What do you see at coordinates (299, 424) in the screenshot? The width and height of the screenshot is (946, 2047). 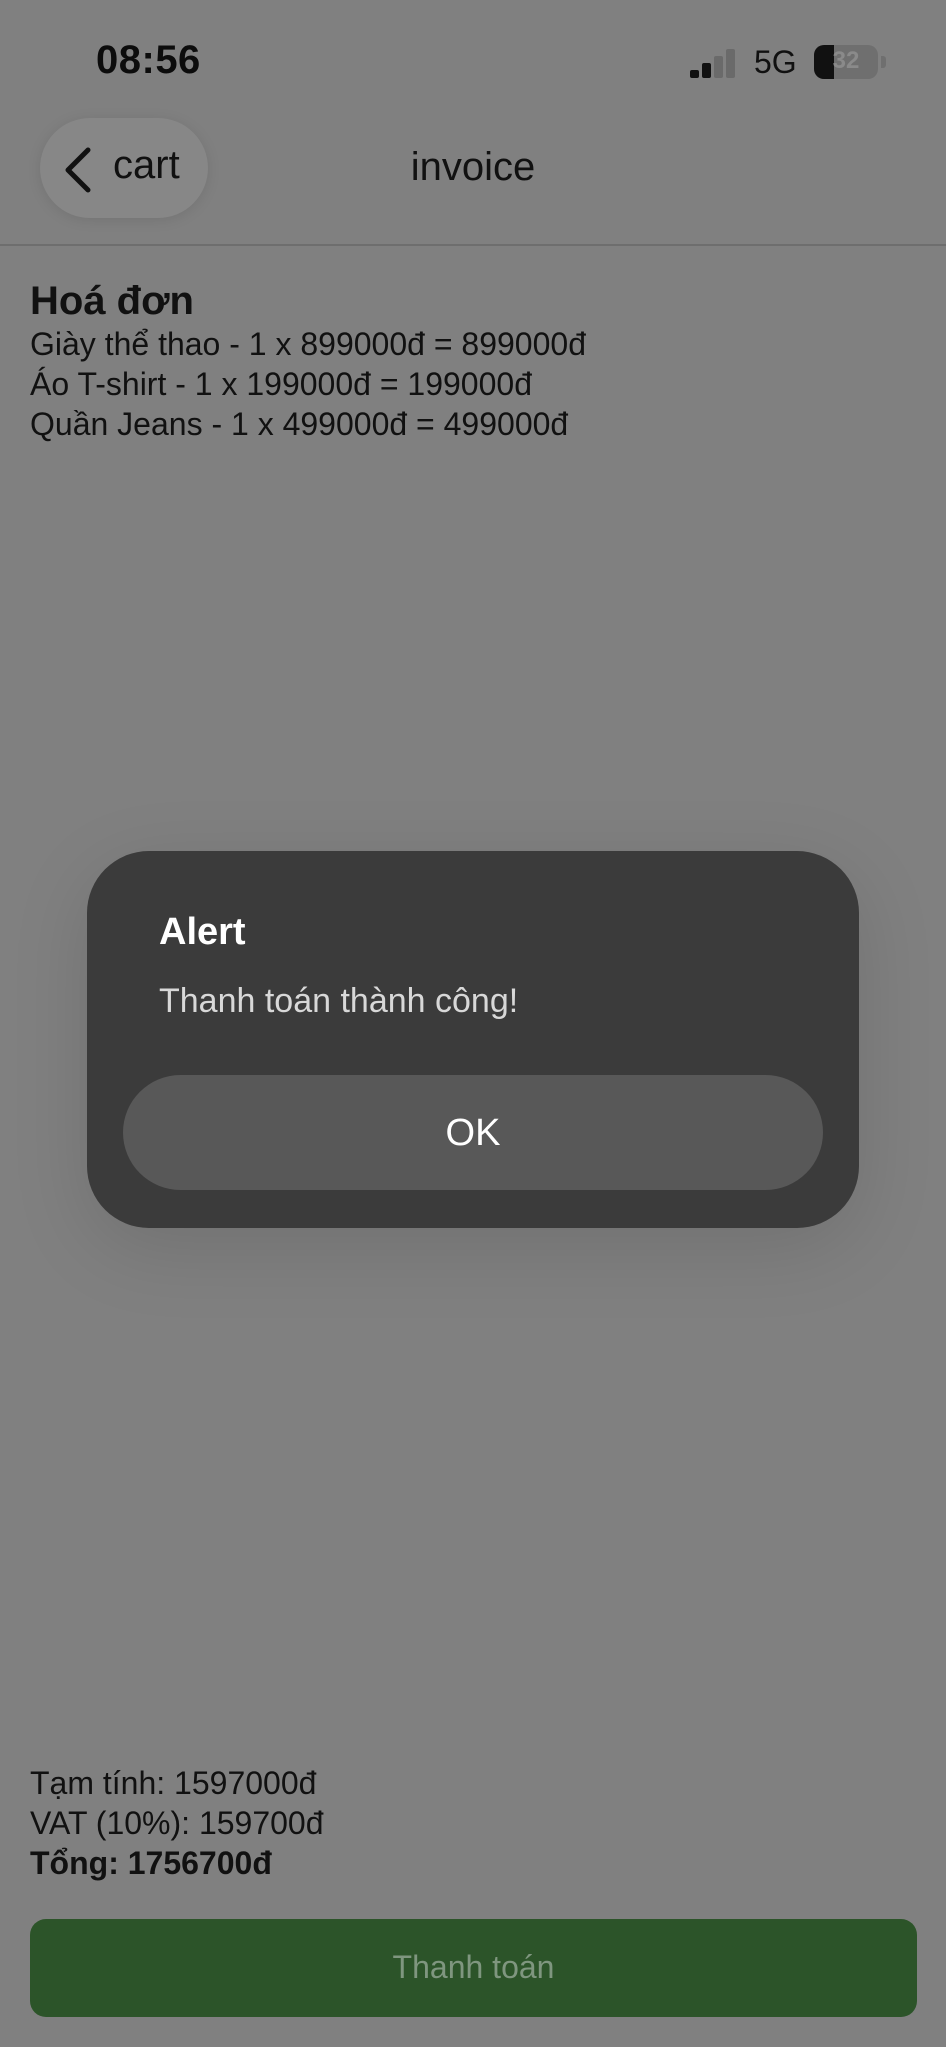 I see `invoice-item: Quần Jeans - 1 x 499000đ = 499000đ` at bounding box center [299, 424].